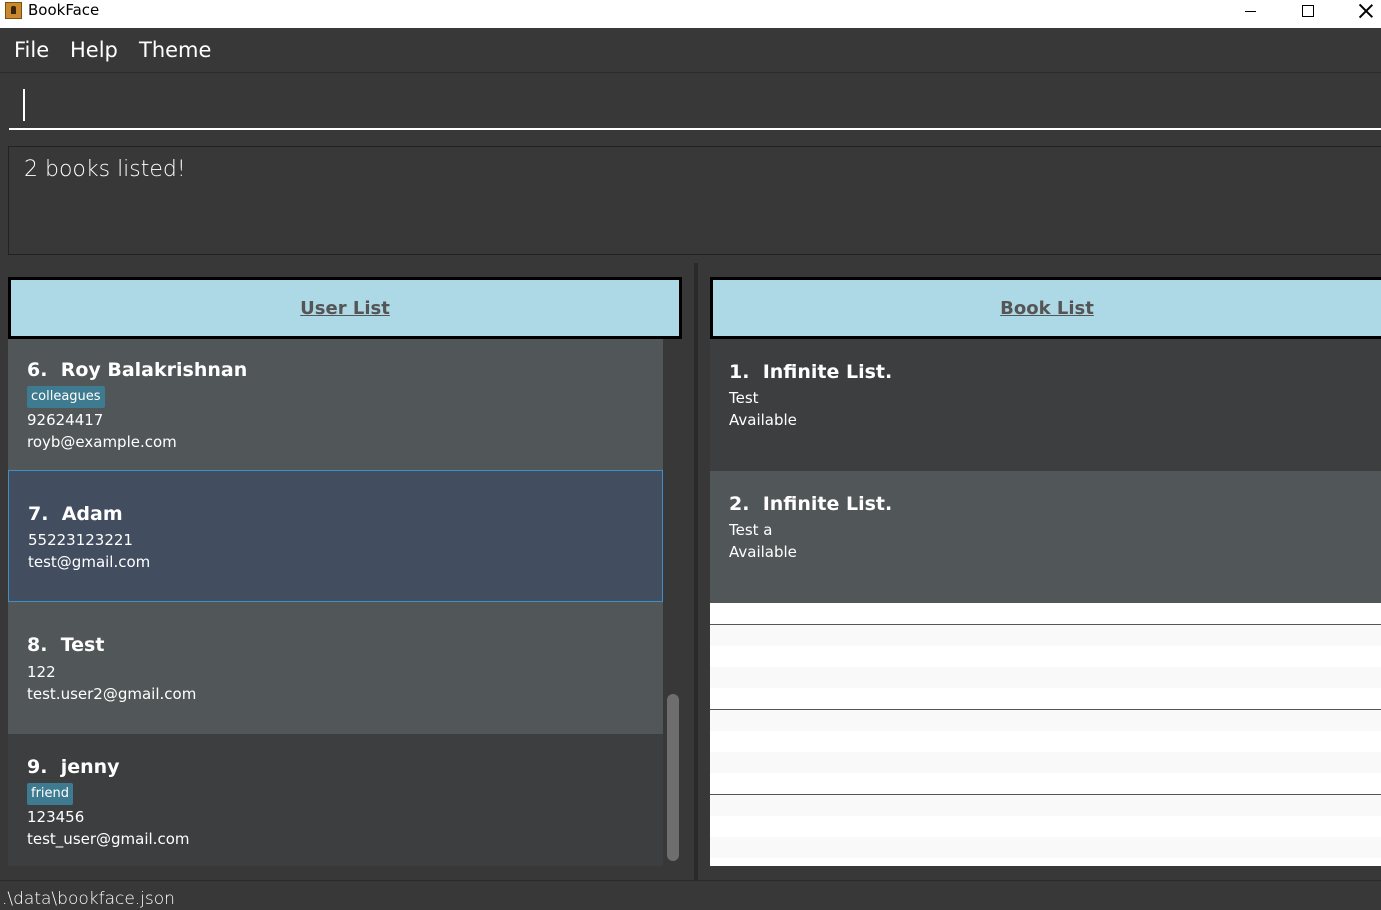  I want to click on book-card: 2. Infinite List. Test a Available, so click(1045, 537).